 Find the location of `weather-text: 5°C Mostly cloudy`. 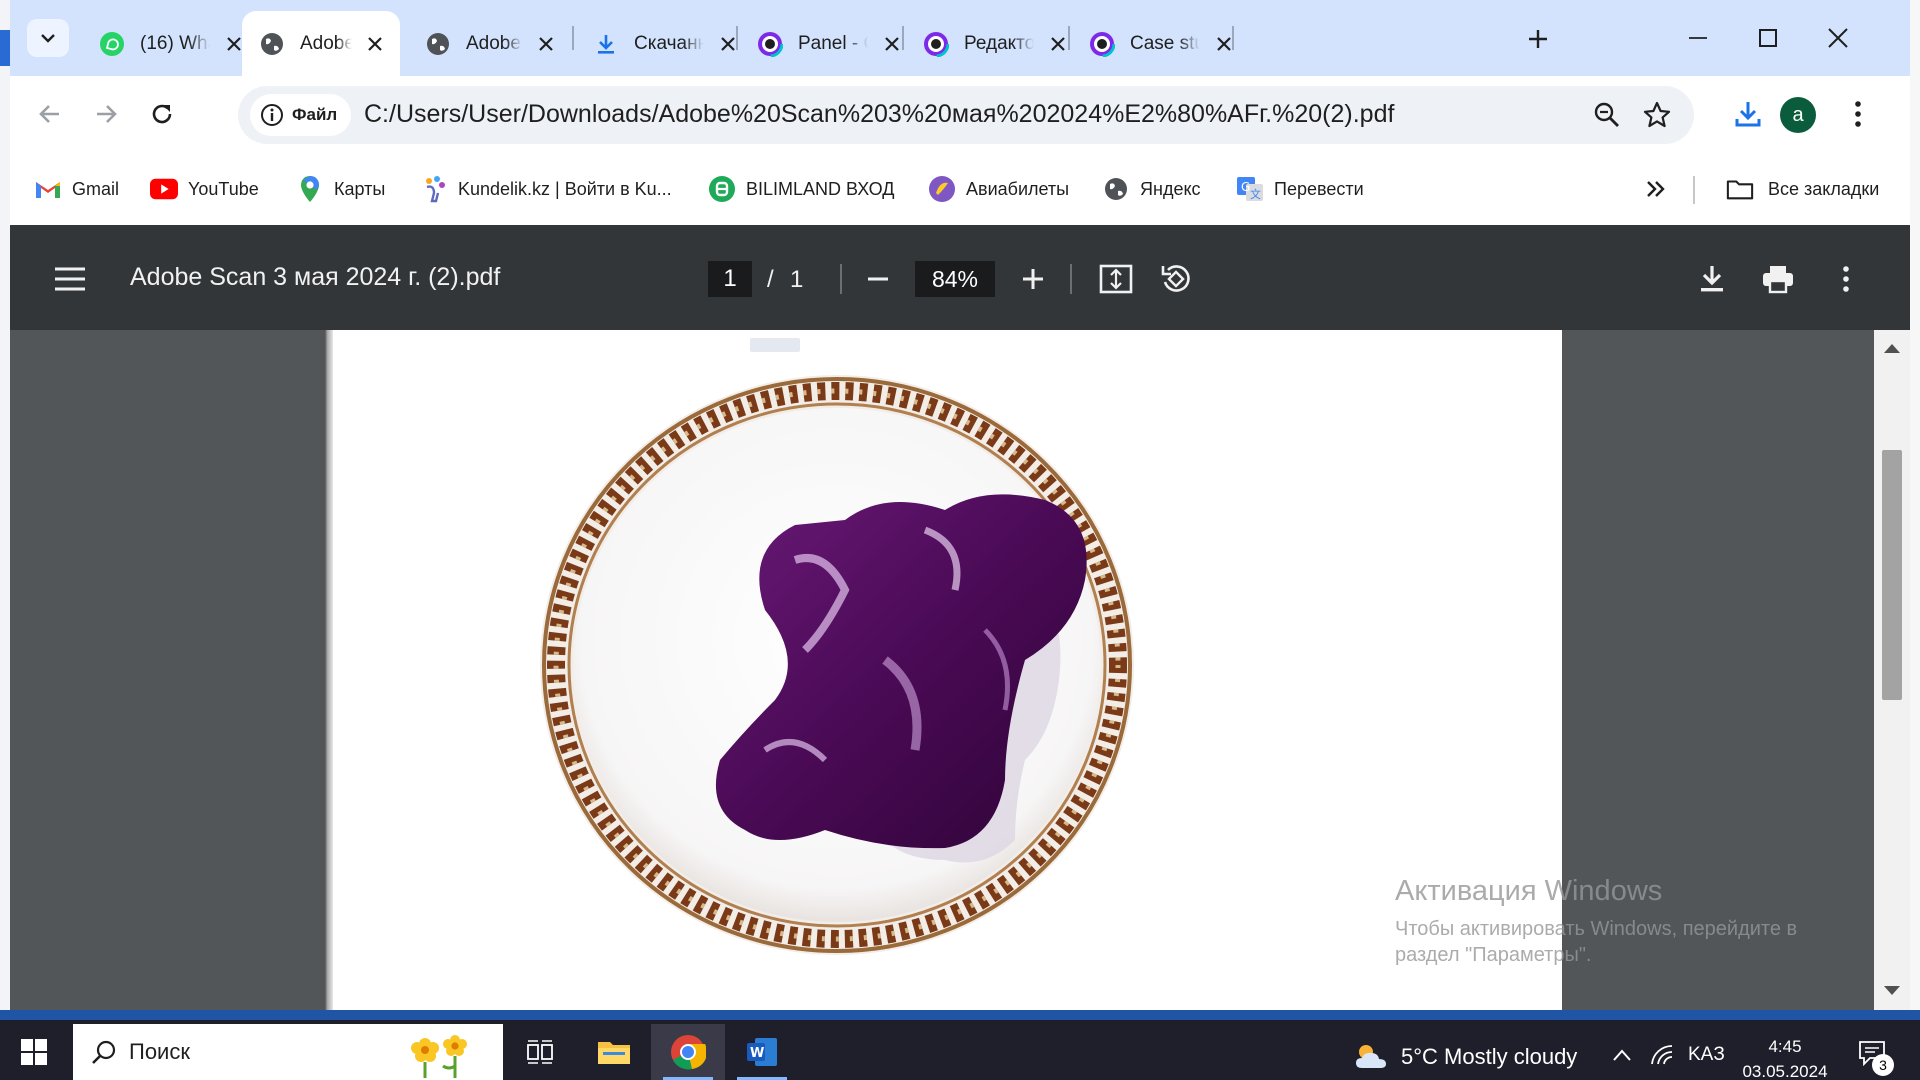

weather-text: 5°C Mostly cloudy is located at coordinates (1489, 1056).